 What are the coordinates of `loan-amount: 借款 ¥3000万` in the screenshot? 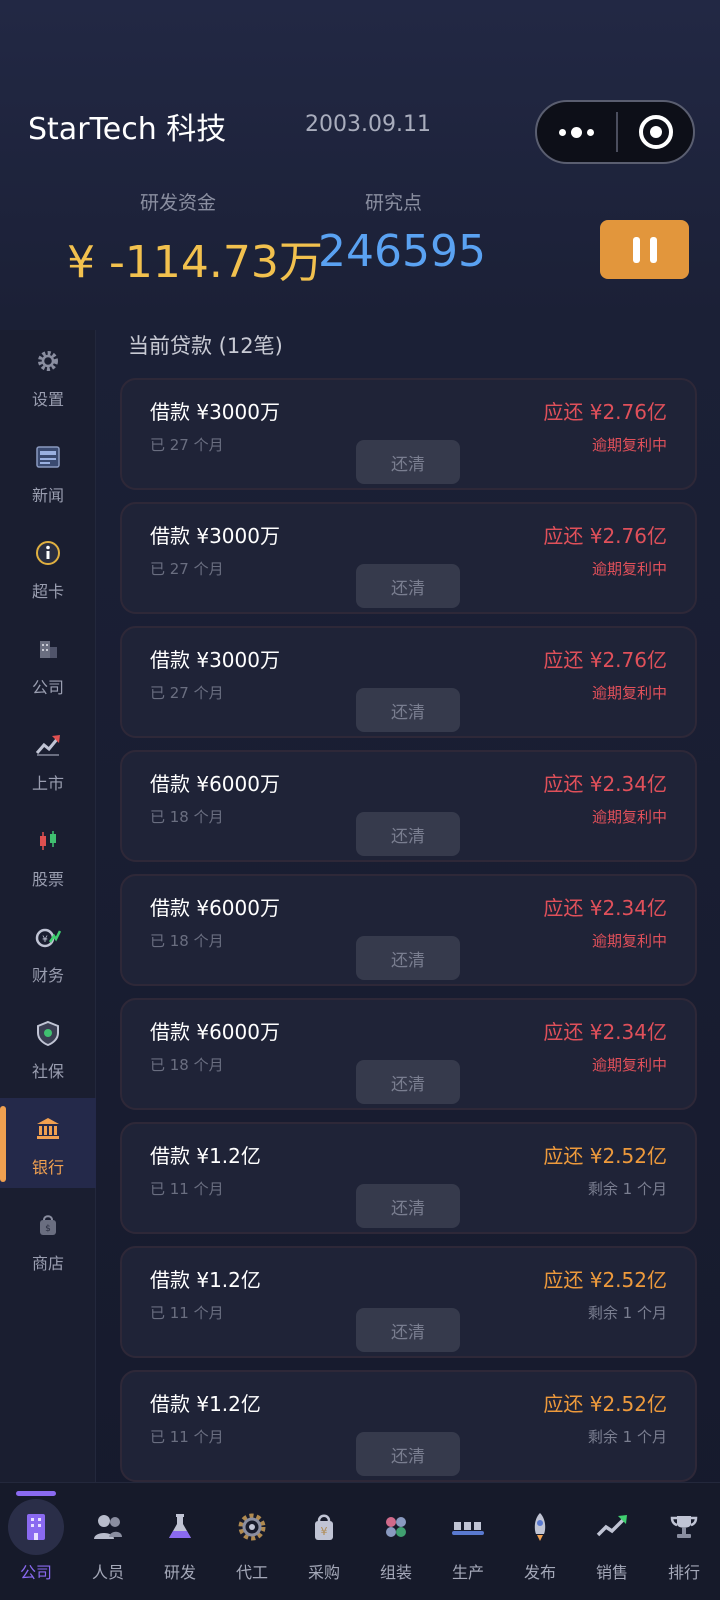 It's located at (215, 412).